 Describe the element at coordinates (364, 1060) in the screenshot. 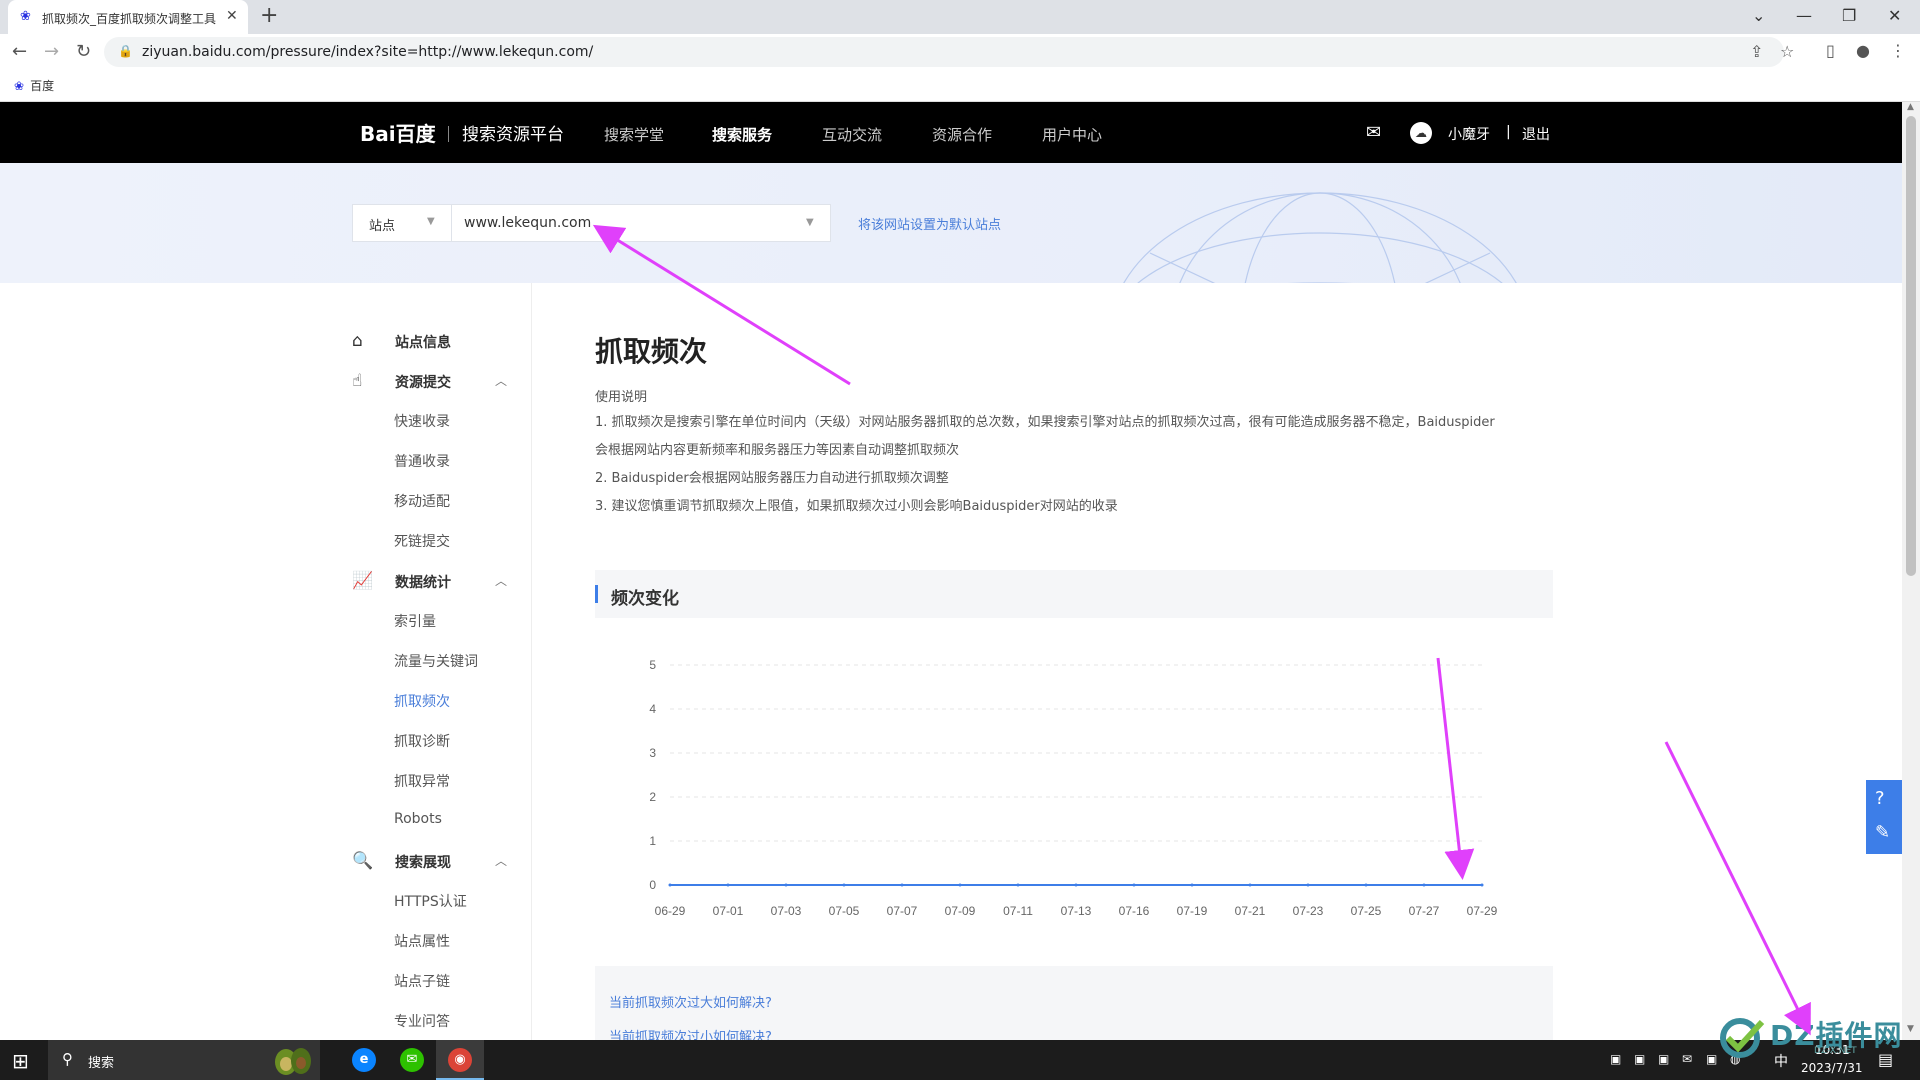

I see `taskbar-browser-app: e` at that location.